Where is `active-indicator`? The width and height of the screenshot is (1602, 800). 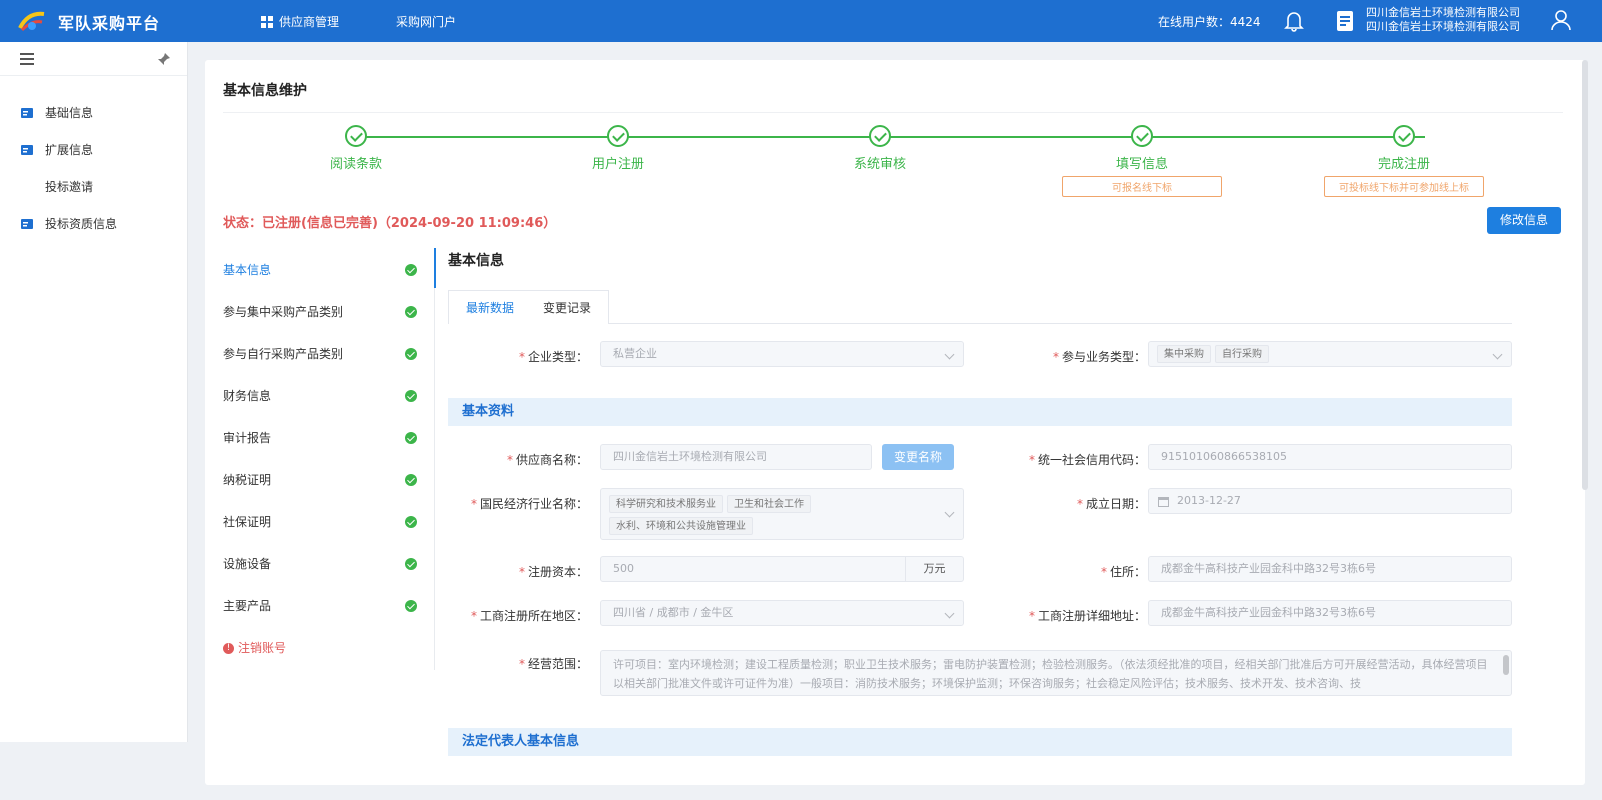
active-indicator is located at coordinates (435, 268).